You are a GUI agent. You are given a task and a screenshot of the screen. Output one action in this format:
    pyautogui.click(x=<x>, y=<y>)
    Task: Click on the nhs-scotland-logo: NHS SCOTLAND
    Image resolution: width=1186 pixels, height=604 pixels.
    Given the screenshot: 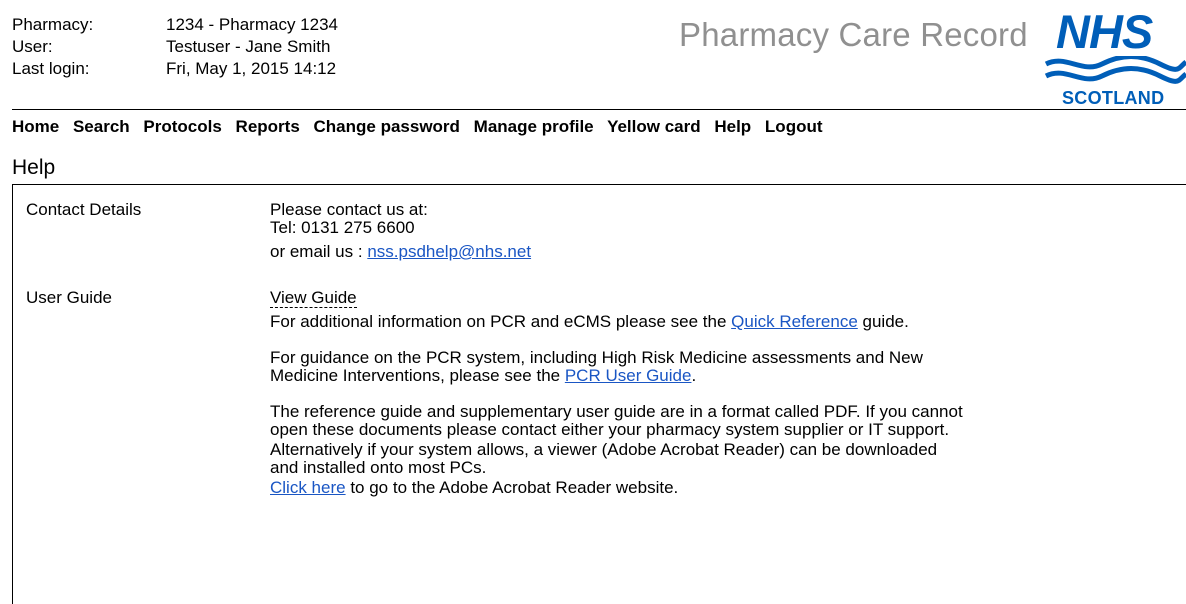 What is the action you would take?
    pyautogui.click(x=1115, y=57)
    